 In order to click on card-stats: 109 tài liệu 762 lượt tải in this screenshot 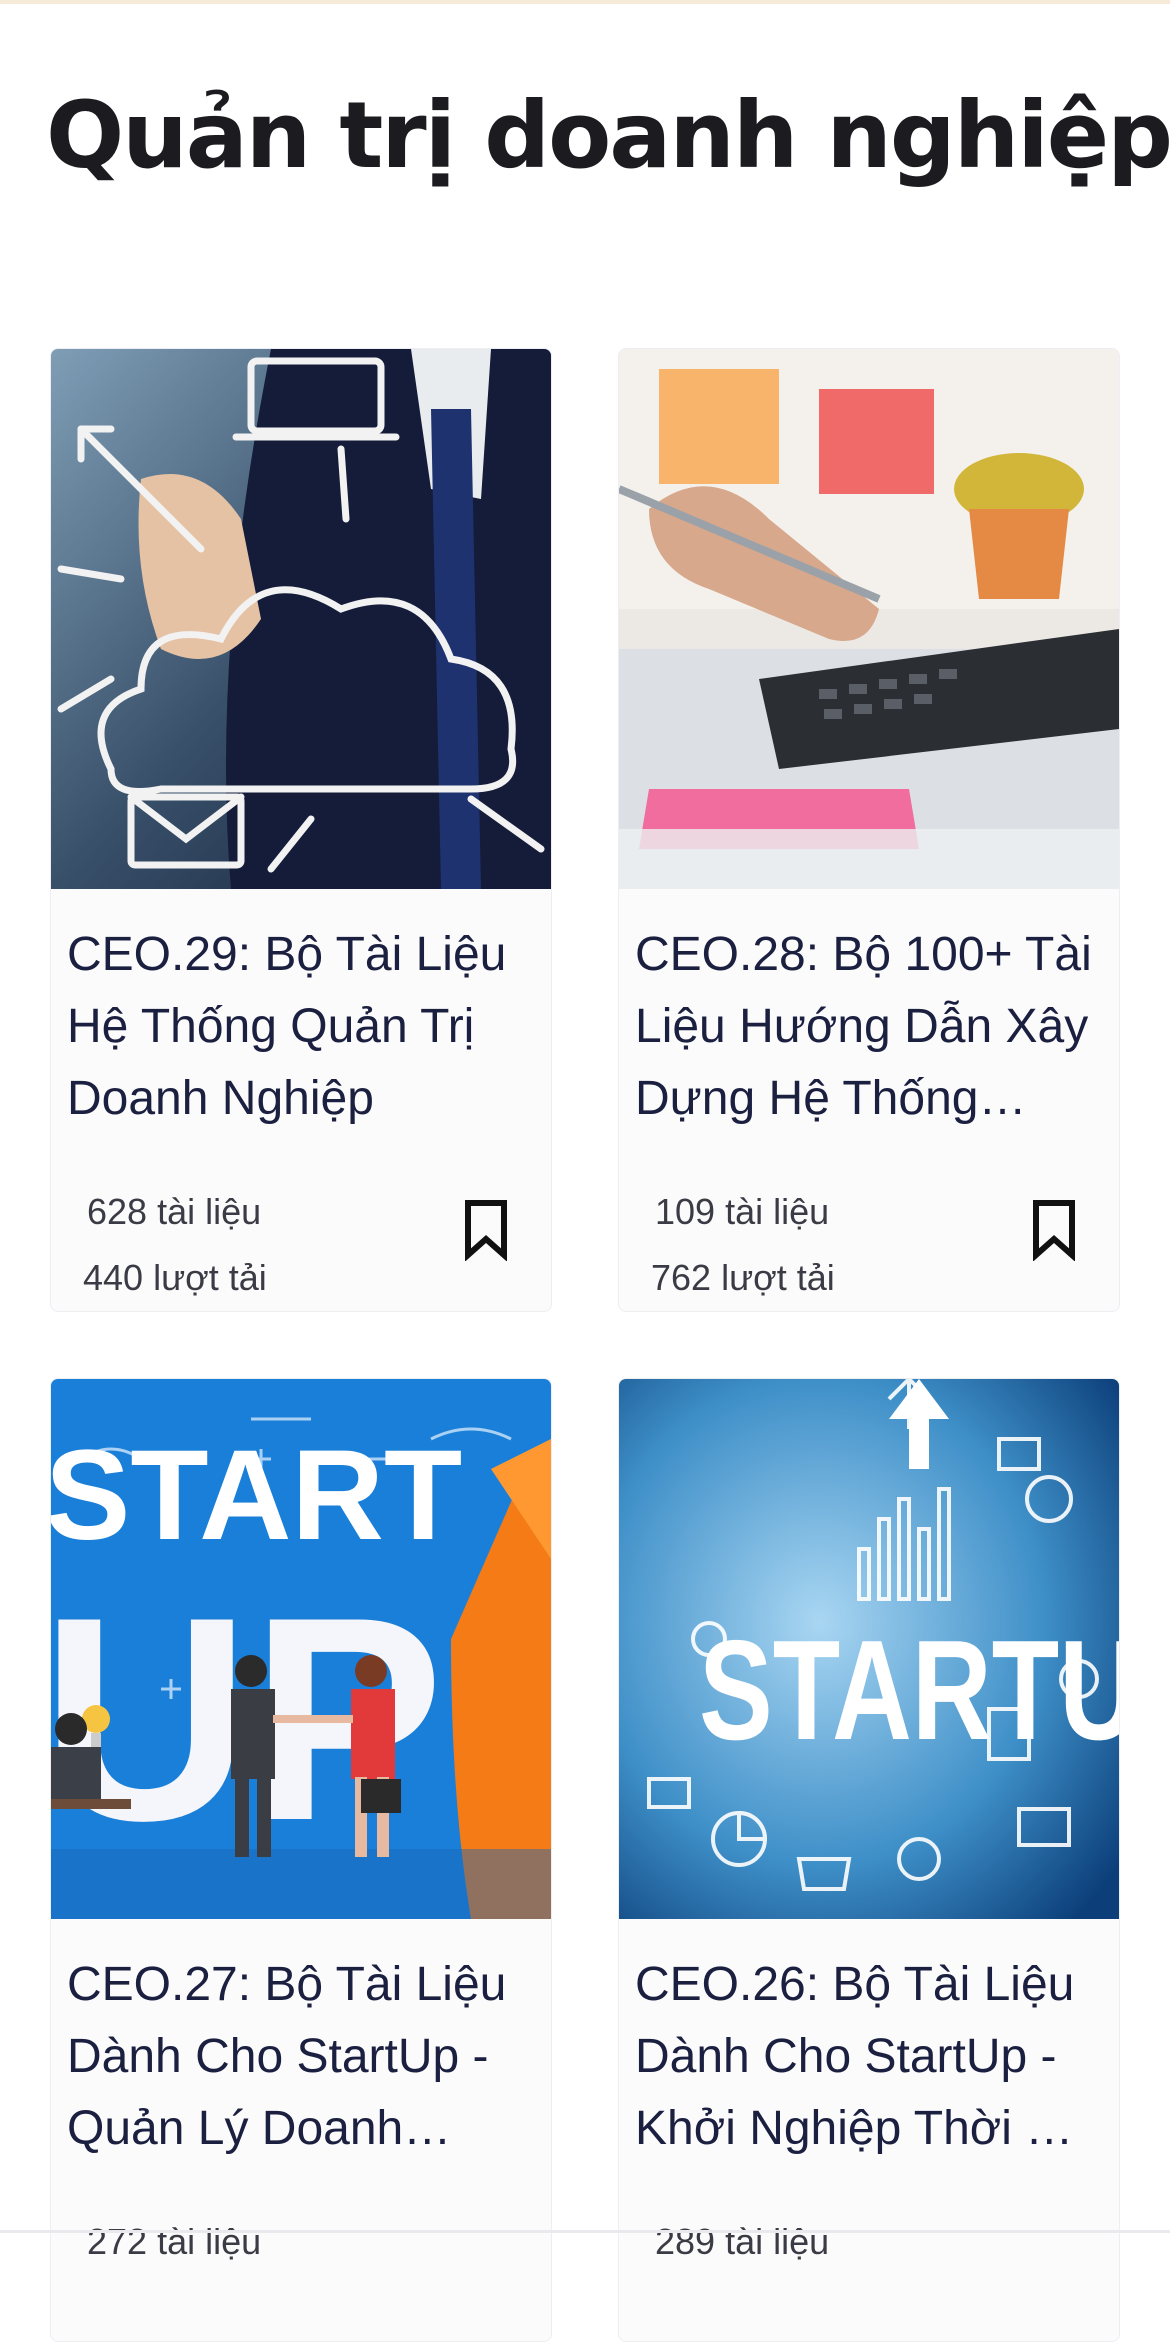, I will do `click(743, 1245)`.